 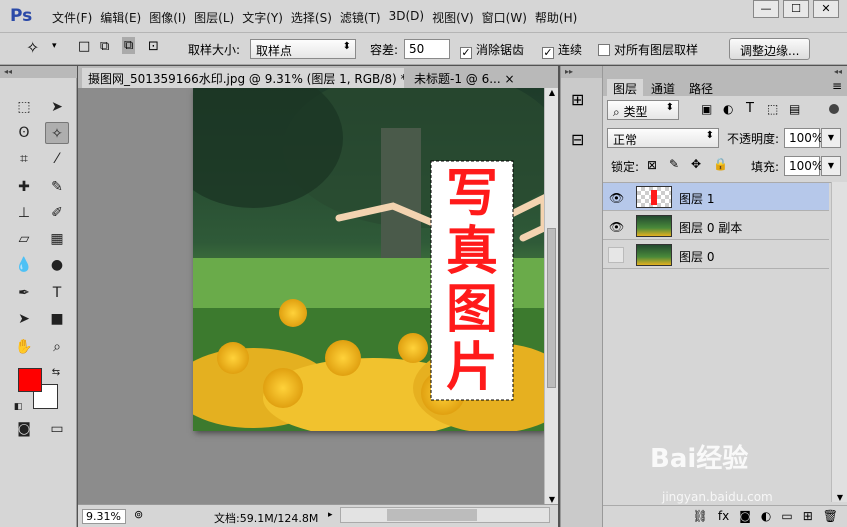 What do you see at coordinates (218, 17) in the screenshot?
I see `menu-layer: 图层(L)` at bounding box center [218, 17].